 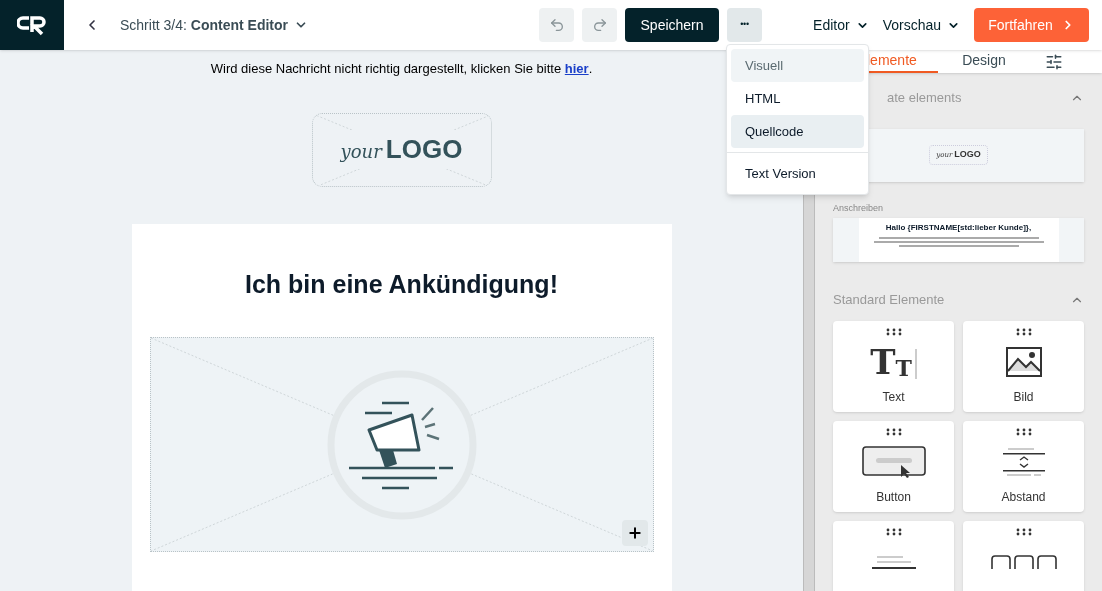 I want to click on template-card: Hallo {FIRSTNAME[std:lieber Kunde]},, so click(x=958, y=240).